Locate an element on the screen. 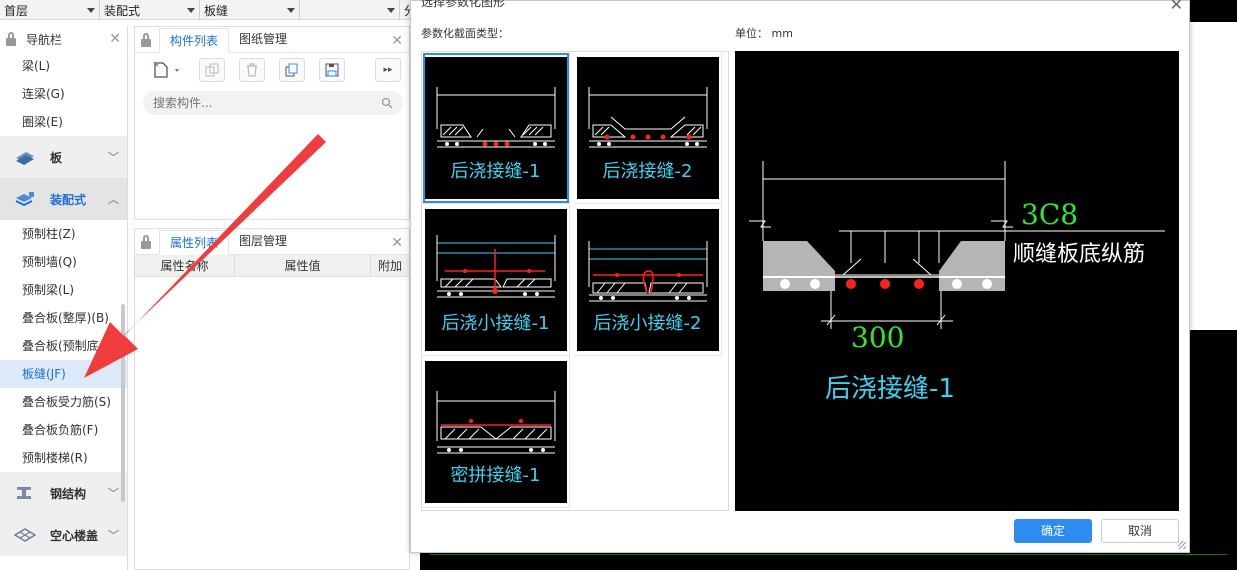  more-button: ▸▸ is located at coordinates (388, 70).